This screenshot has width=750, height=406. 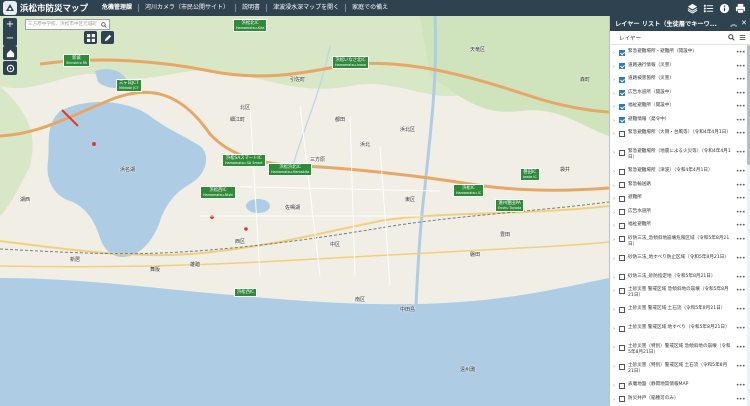 What do you see at coordinates (510, 205) in the screenshot?
I see `interchange-badge: 遠州豊田PA Enshu Toyoda` at bounding box center [510, 205].